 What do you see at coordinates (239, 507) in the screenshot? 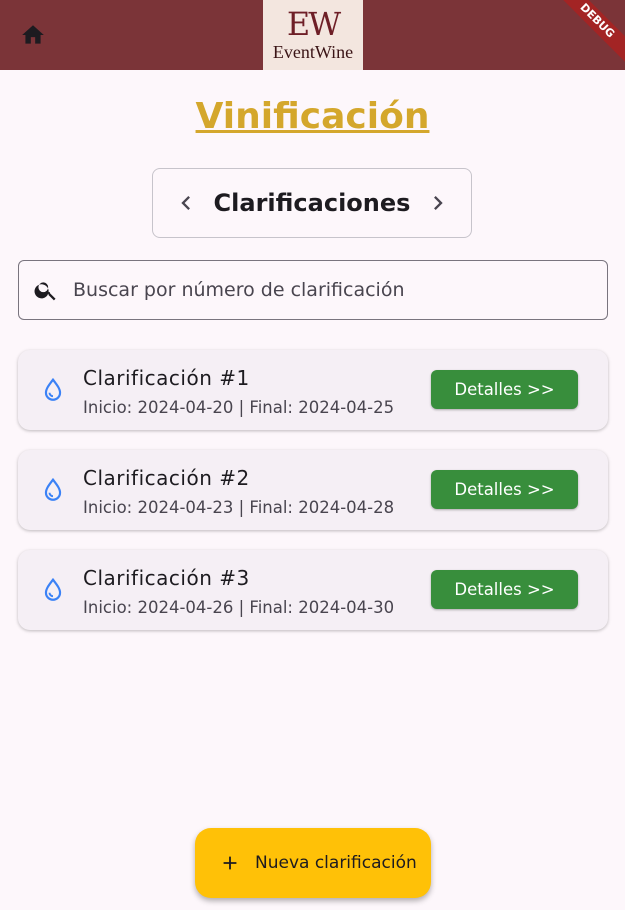
I see `clarification-dates: Inicio: 2024-04-23 | Final: 2024-04-28` at bounding box center [239, 507].